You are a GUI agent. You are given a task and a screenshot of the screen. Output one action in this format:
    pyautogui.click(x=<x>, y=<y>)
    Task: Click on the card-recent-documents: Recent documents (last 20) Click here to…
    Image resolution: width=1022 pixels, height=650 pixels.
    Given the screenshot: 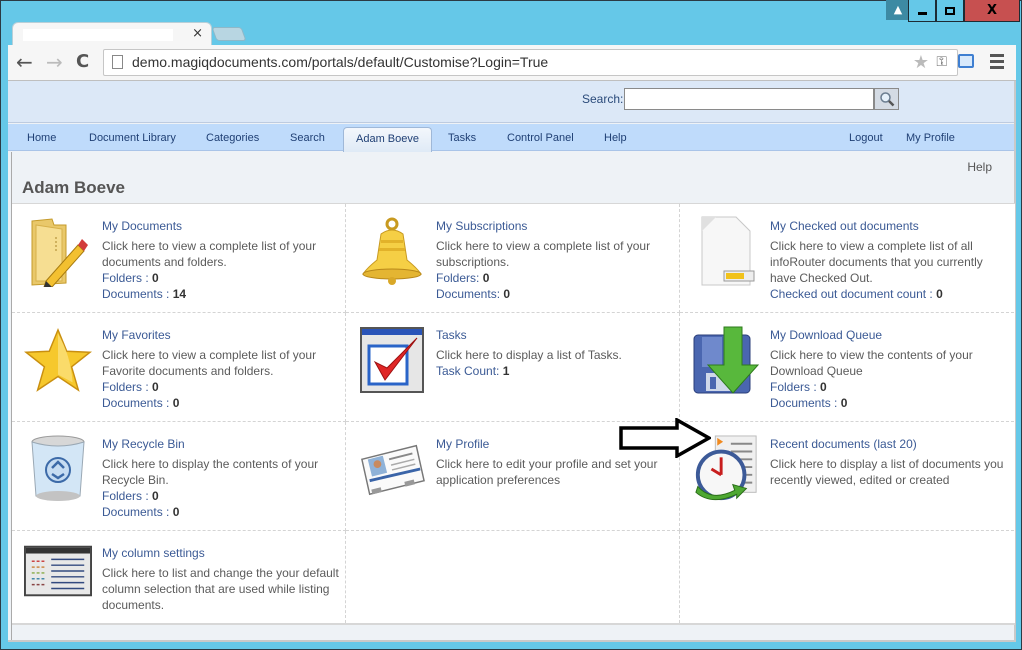 What is the action you would take?
    pyautogui.click(x=847, y=476)
    